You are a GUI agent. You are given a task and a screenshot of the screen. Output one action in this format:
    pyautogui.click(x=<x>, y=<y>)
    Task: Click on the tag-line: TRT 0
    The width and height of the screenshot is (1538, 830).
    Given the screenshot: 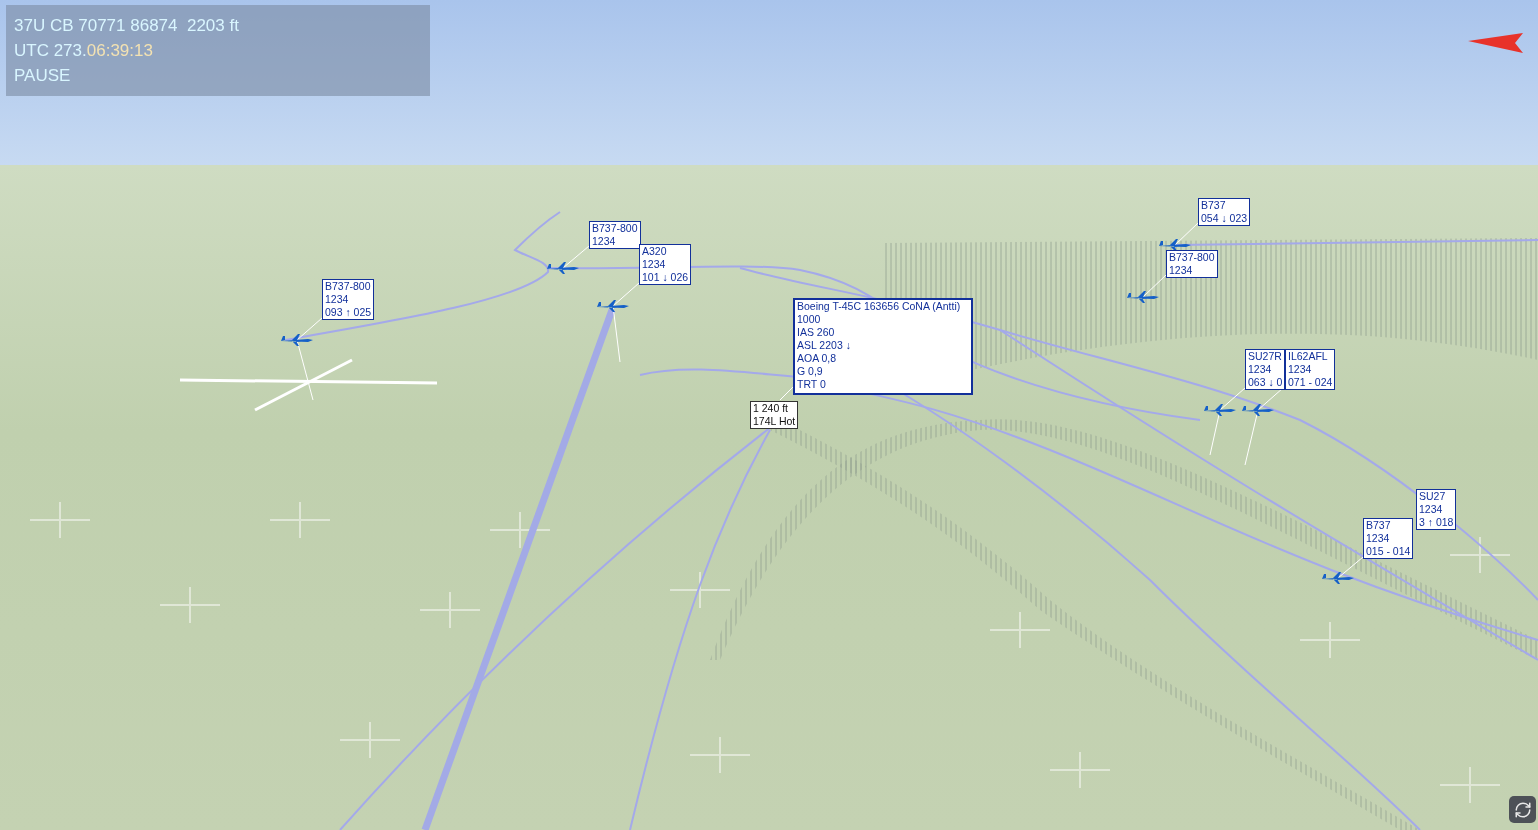 What is the action you would take?
    pyautogui.click(x=812, y=384)
    